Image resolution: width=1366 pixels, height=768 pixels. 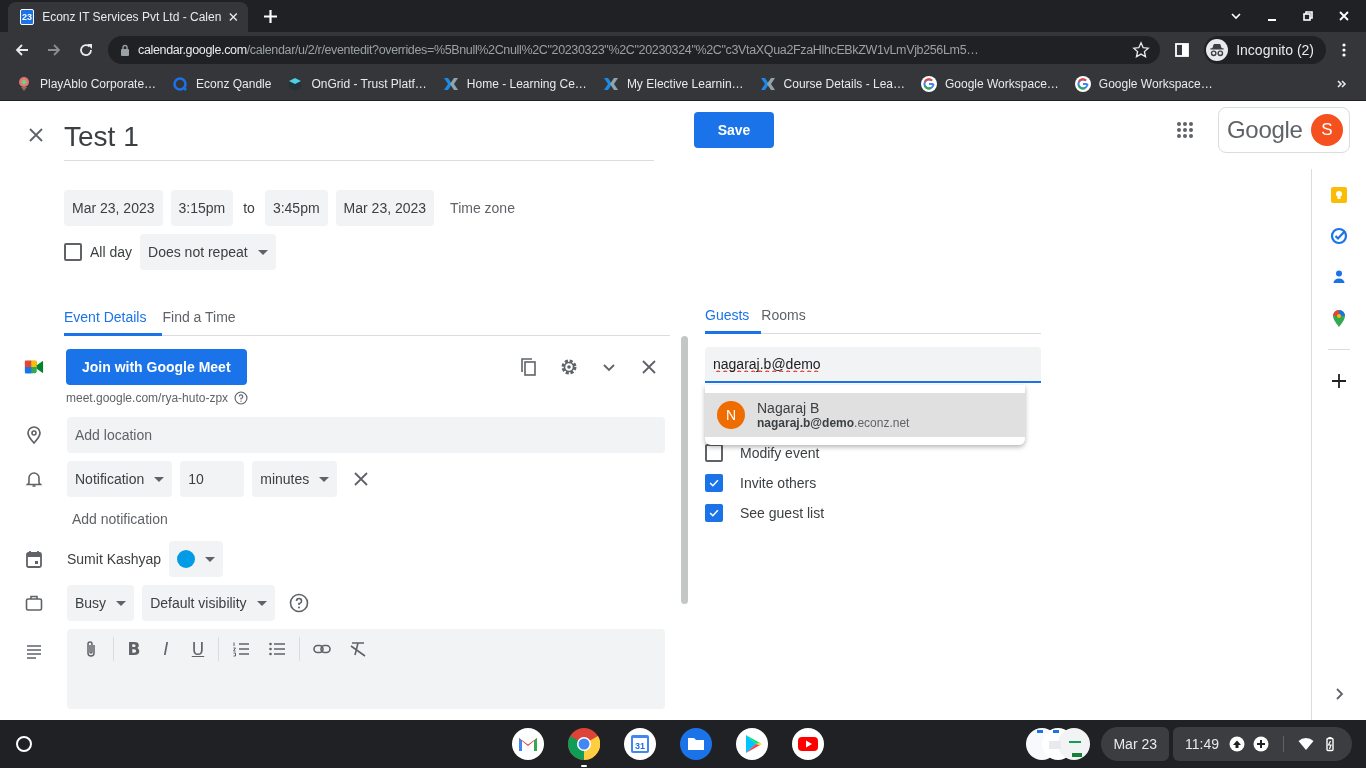 I want to click on bell-icon, so click(x=34, y=479).